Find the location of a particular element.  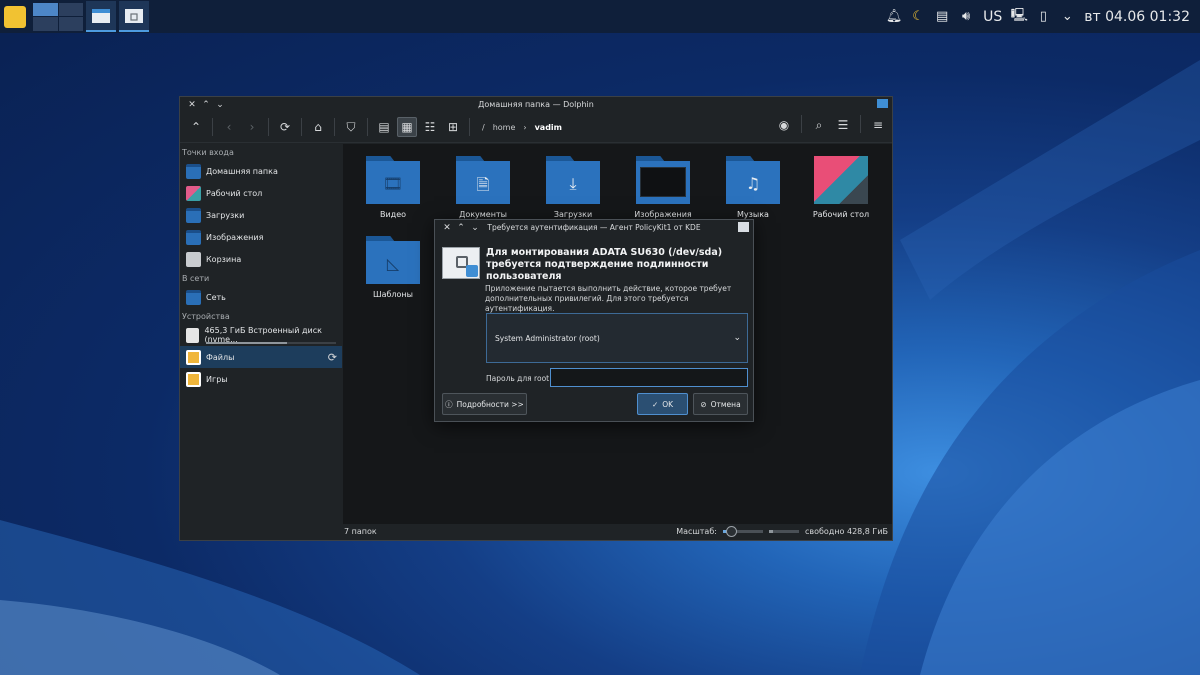

window-title: Домашняя папка — Dolphin is located at coordinates (536, 104).